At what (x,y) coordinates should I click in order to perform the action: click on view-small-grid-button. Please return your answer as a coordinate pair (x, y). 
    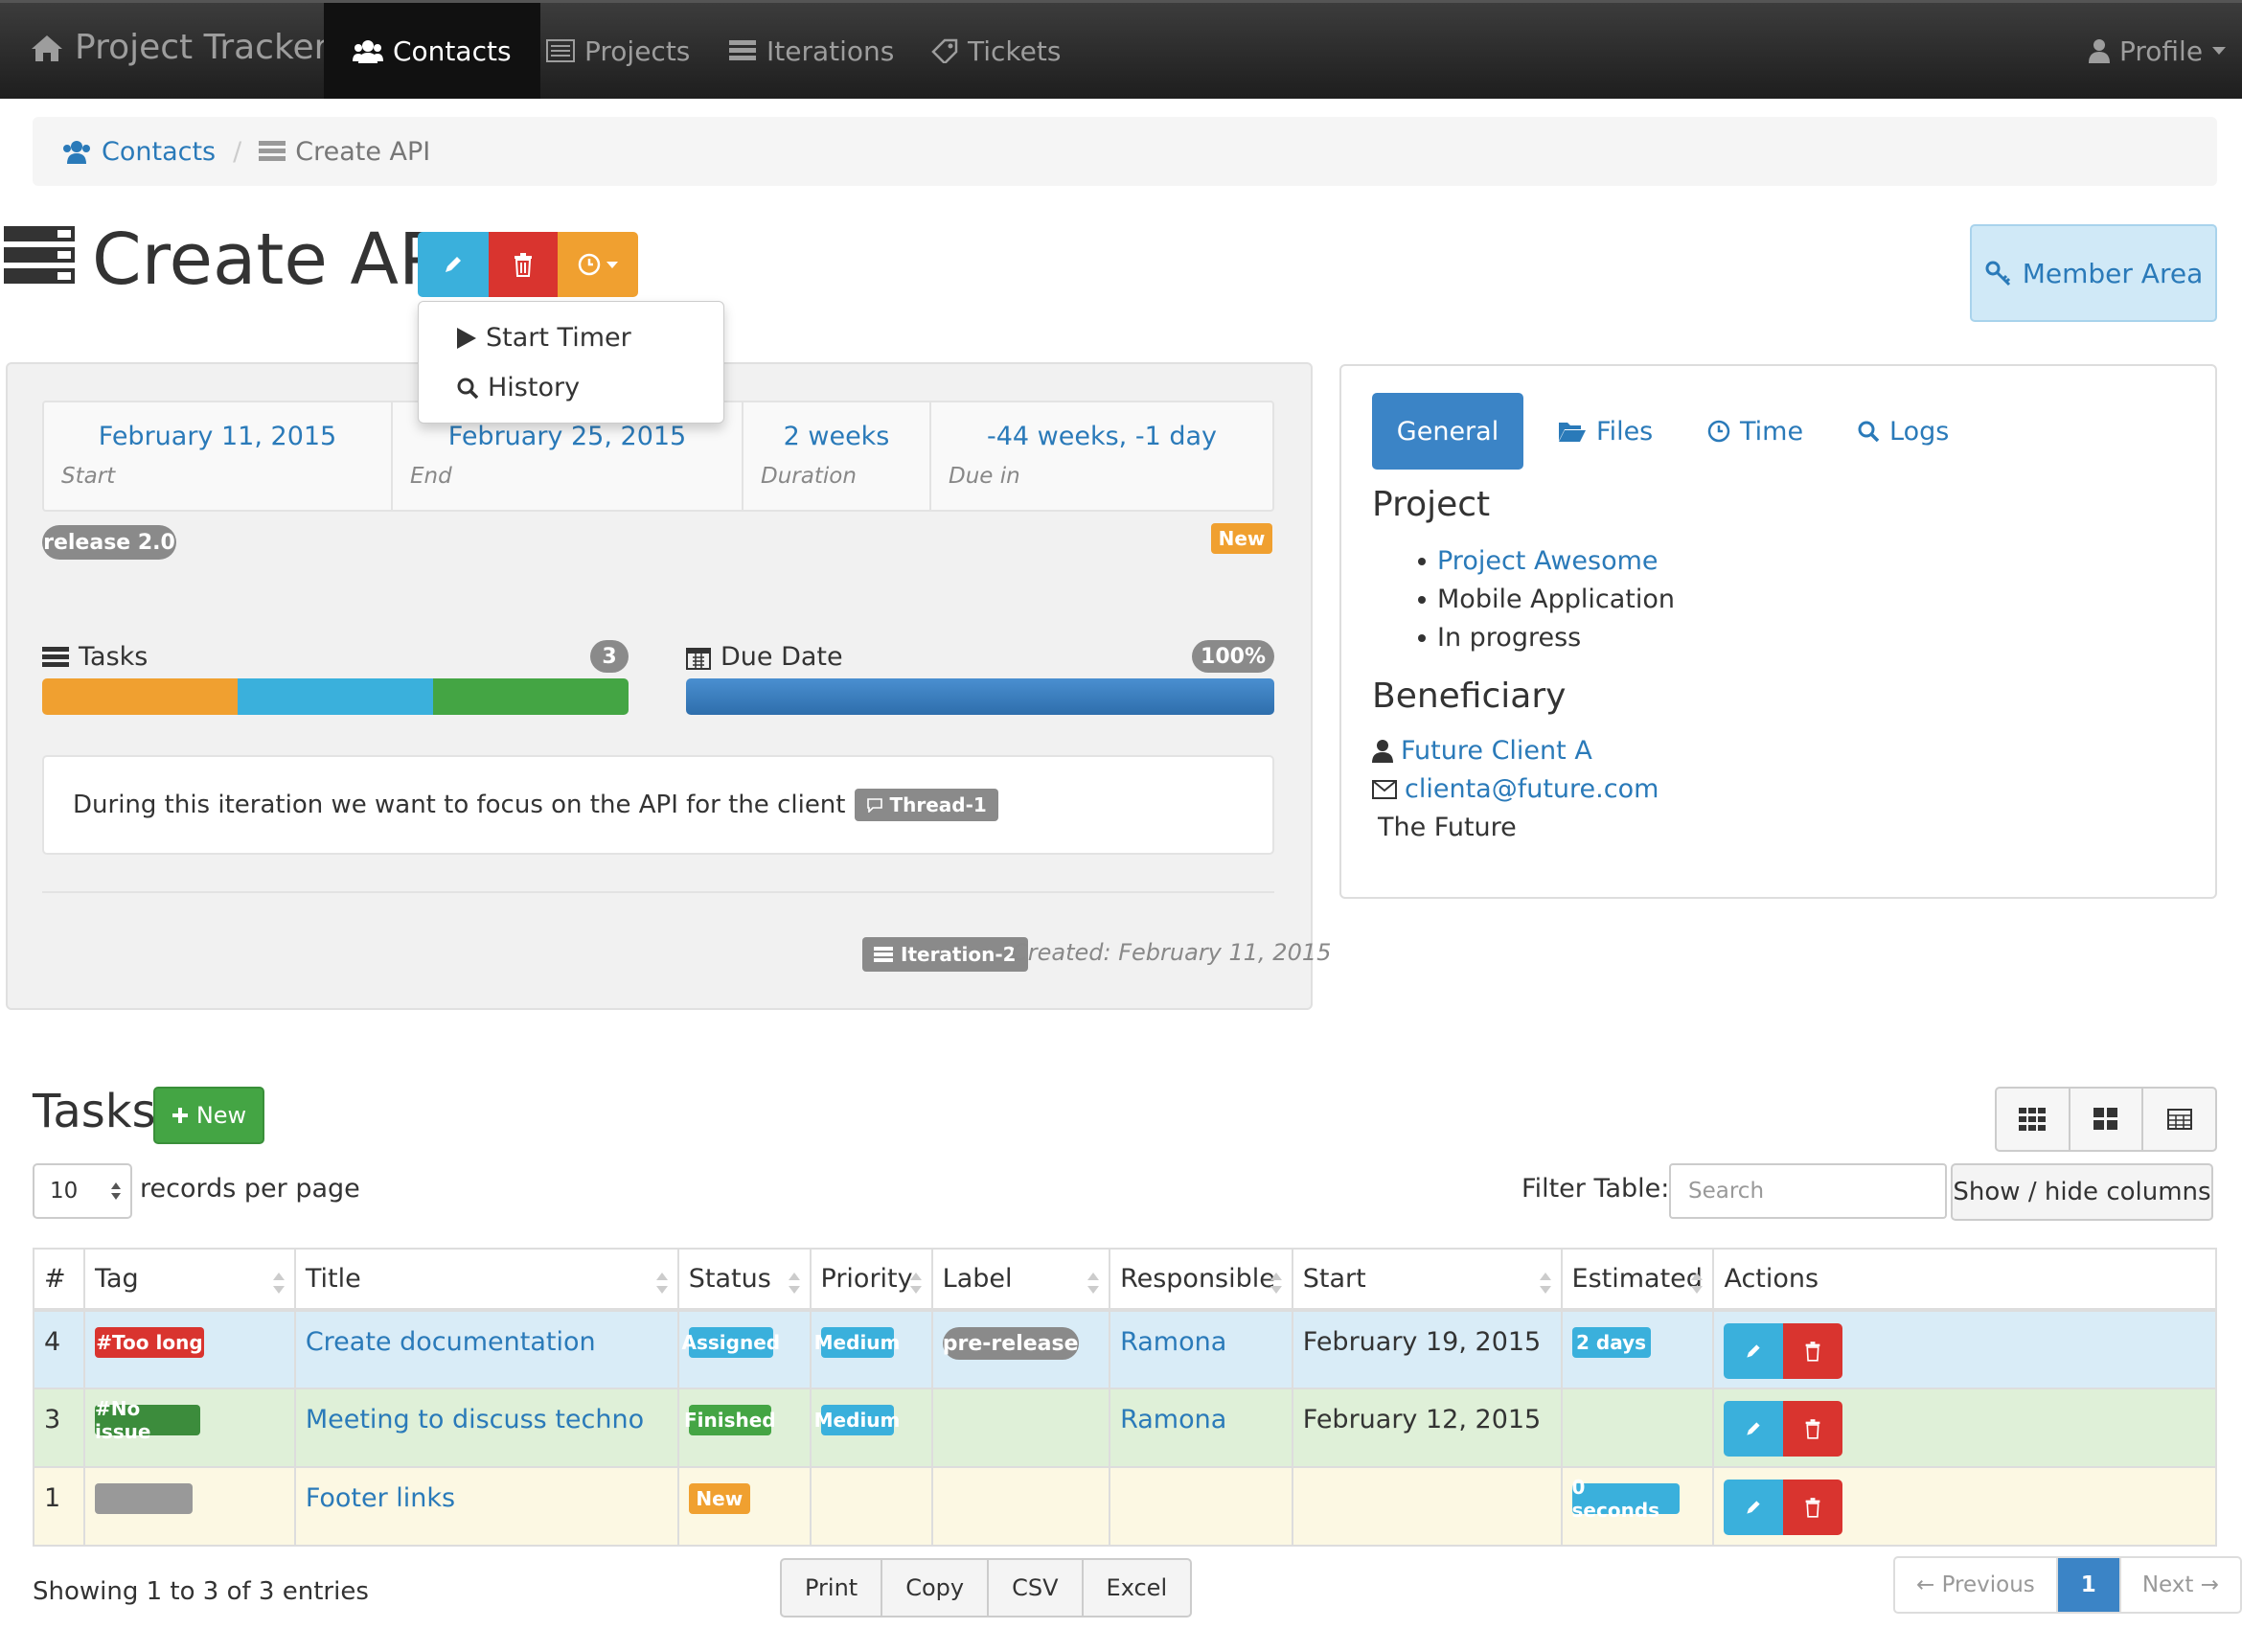
    Looking at the image, I should click on (2033, 1119).